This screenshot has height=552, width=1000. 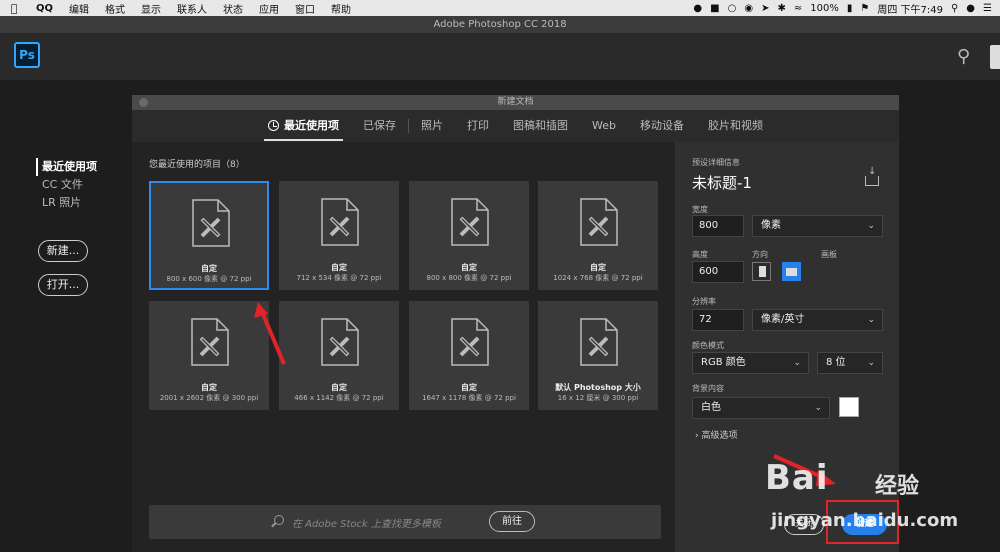 I want to click on background-color-swatch, so click(x=849, y=407).